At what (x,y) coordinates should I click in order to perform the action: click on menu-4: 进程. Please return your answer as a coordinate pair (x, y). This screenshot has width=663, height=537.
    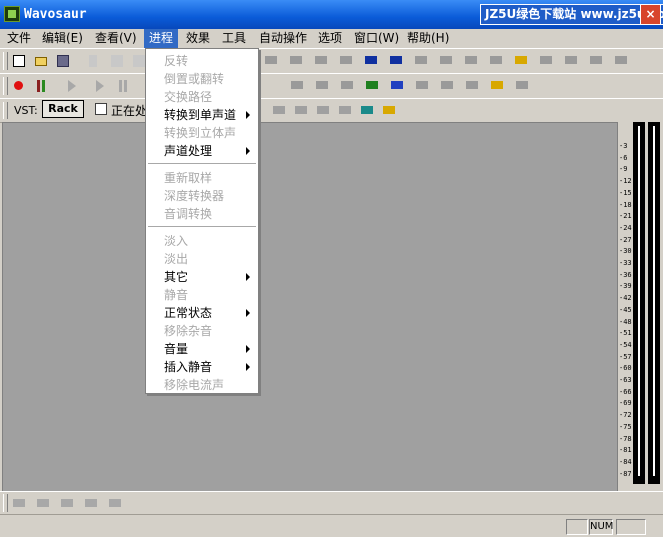
    Looking at the image, I should click on (161, 38).